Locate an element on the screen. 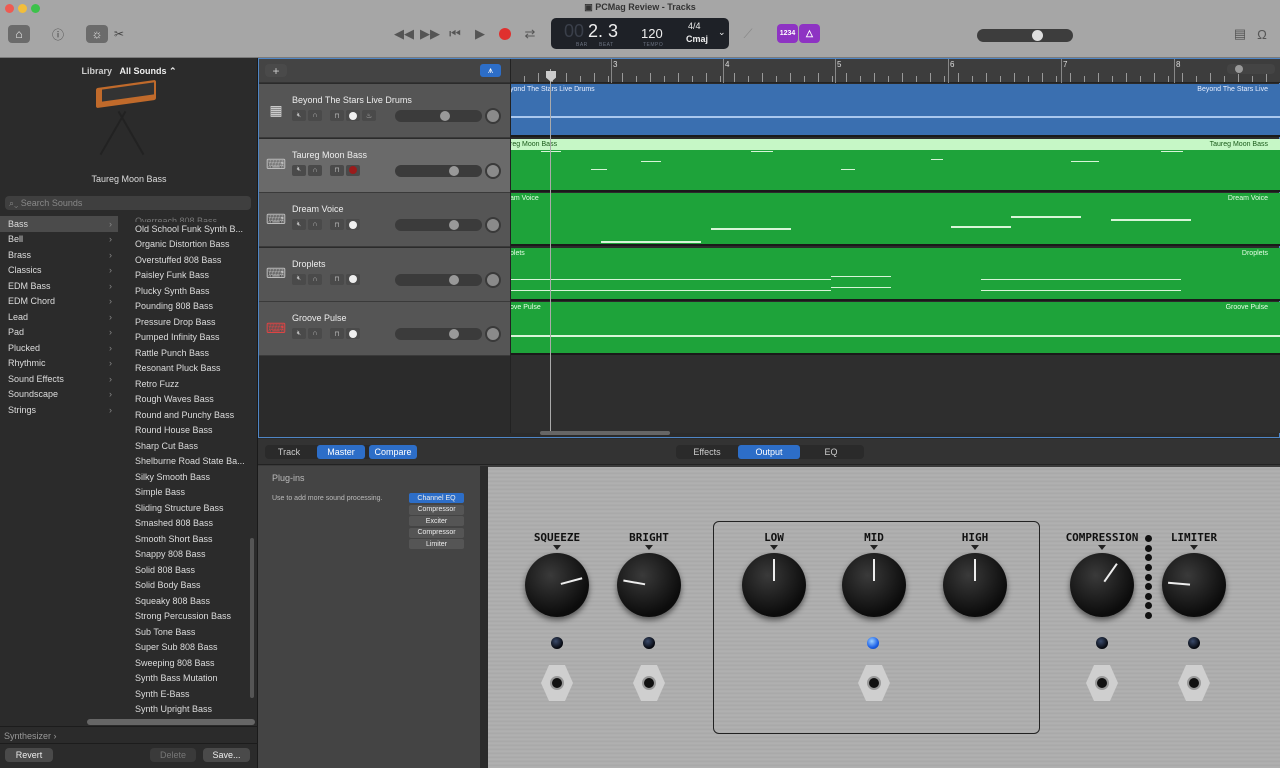  fast-forward-button: ▶▶ is located at coordinates (430, 34).